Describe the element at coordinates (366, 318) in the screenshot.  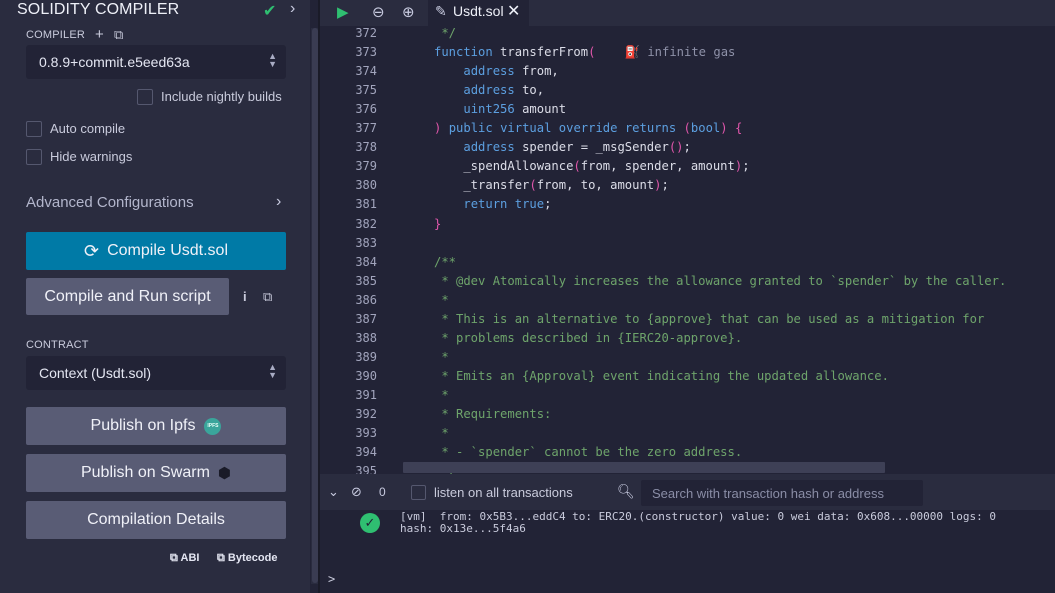
I see `line-number: 387` at that location.